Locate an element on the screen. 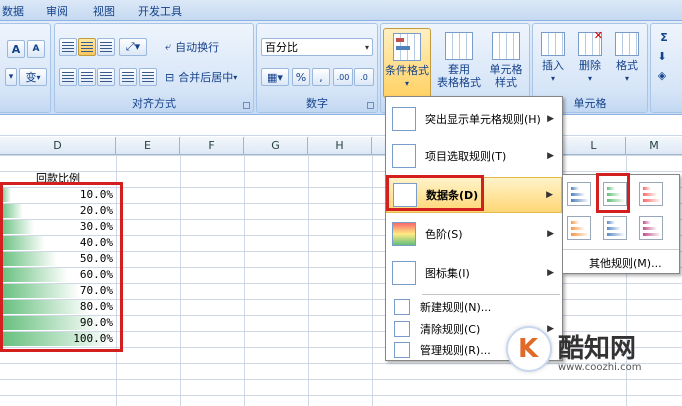  data-bar-blue is located at coordinates (579, 194).